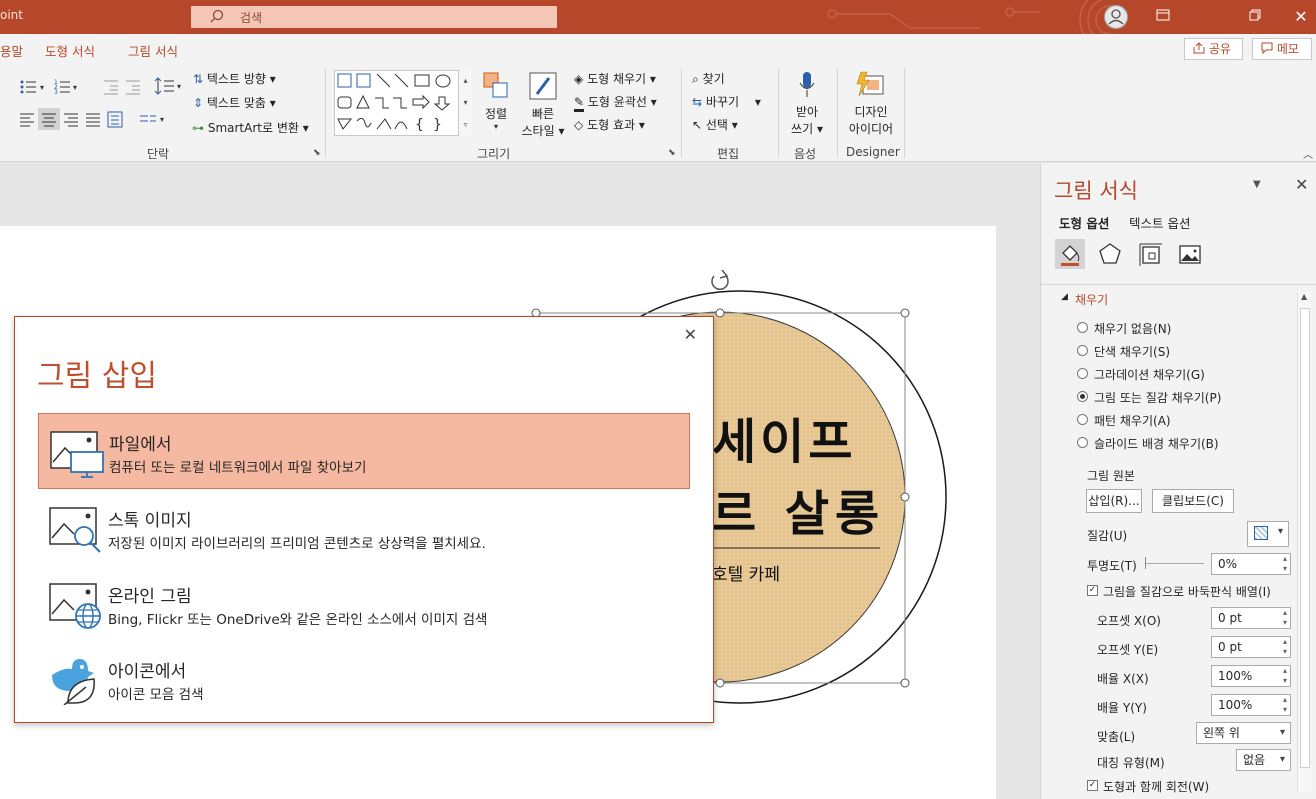 This screenshot has height=799, width=1316. I want to click on rotate-handle-icon, so click(720, 280).